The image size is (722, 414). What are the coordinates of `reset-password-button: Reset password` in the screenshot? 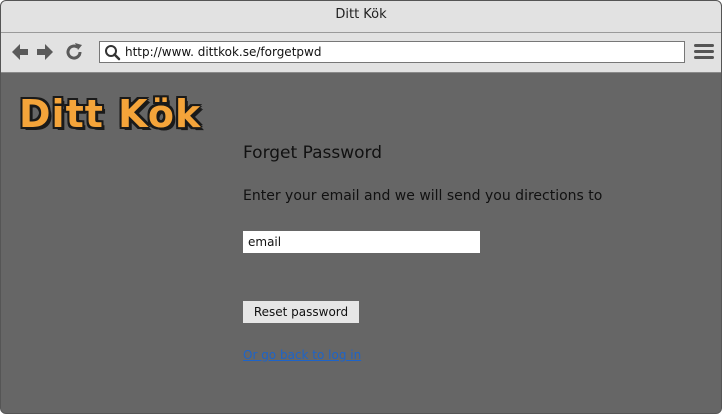 It's located at (301, 312).